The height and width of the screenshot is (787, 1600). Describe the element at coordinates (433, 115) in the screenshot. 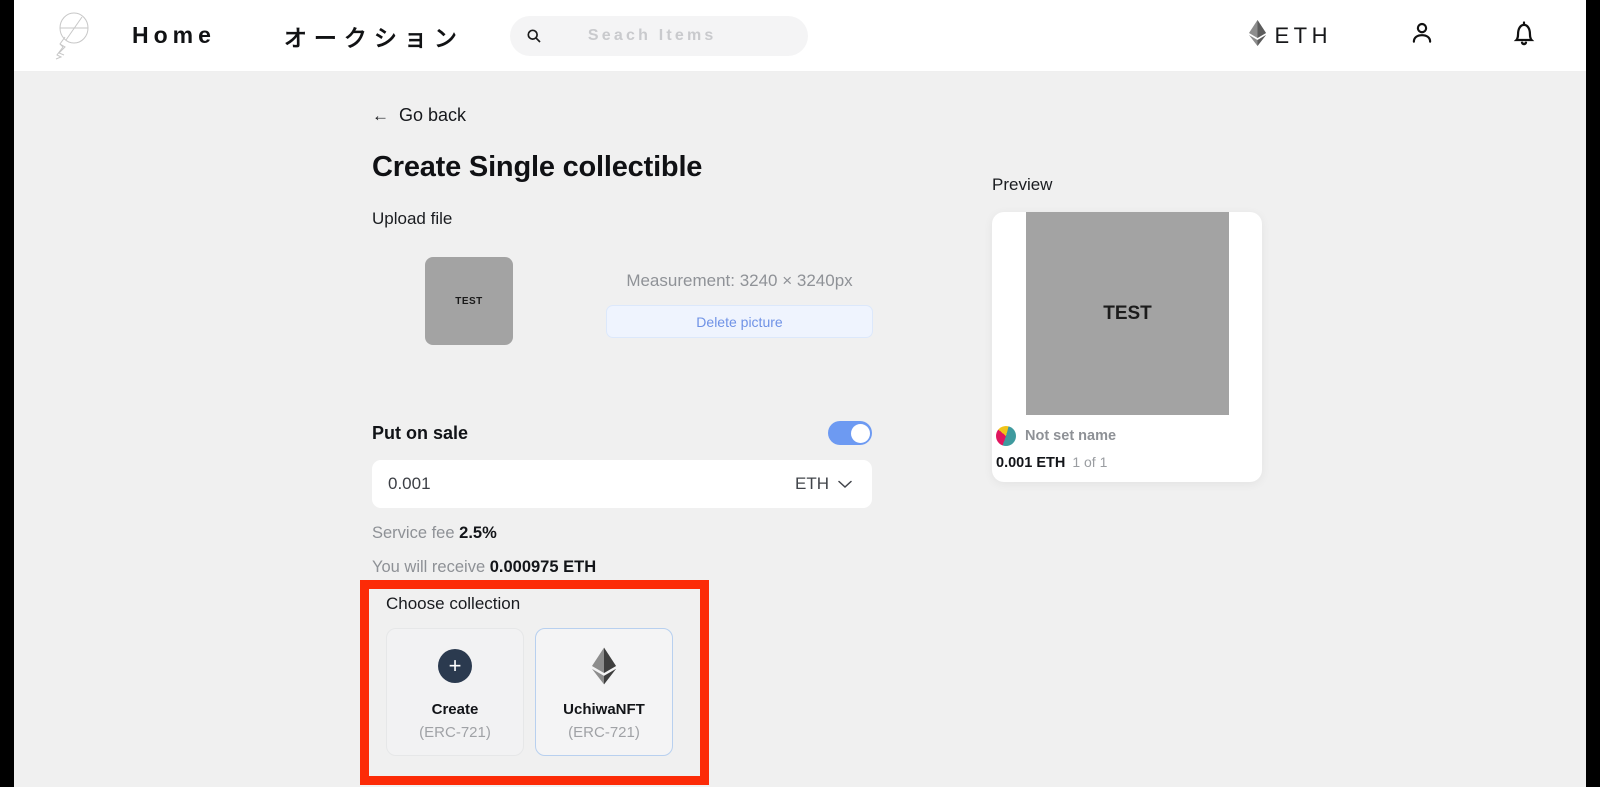

I see `go-back-label: Go back` at that location.